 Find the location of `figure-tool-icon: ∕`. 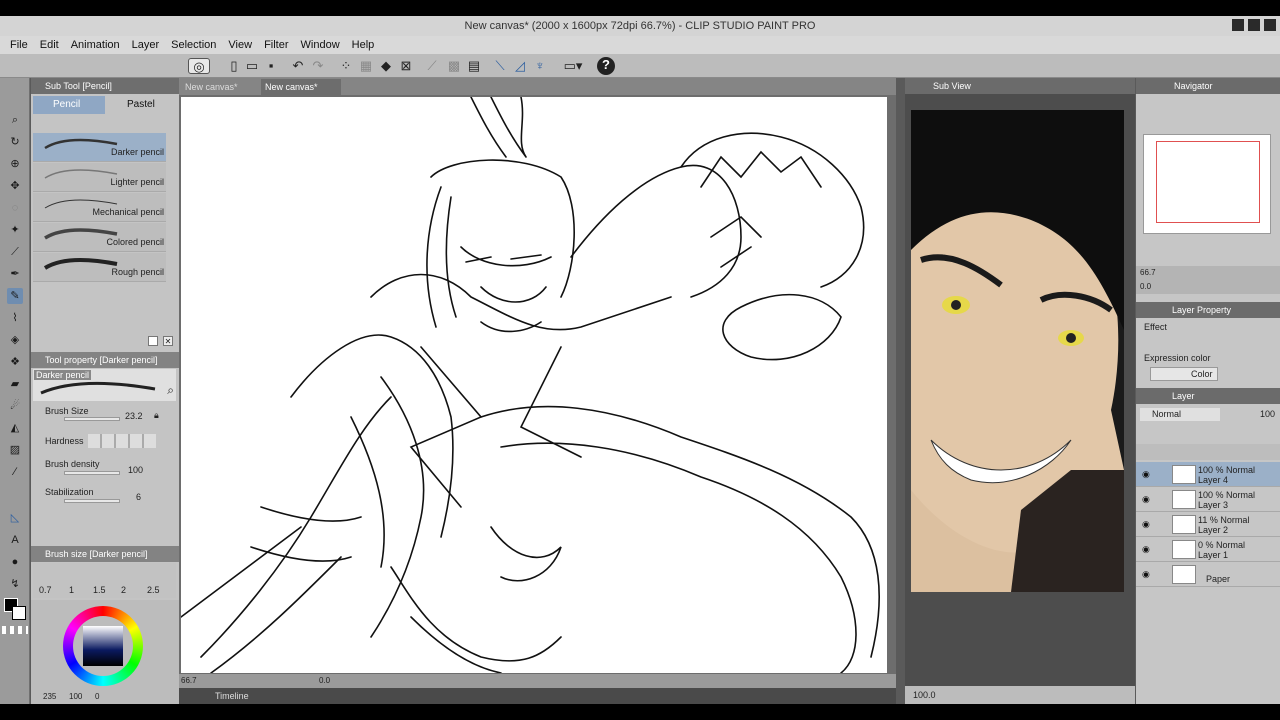

figure-tool-icon: ∕ is located at coordinates (15, 472).